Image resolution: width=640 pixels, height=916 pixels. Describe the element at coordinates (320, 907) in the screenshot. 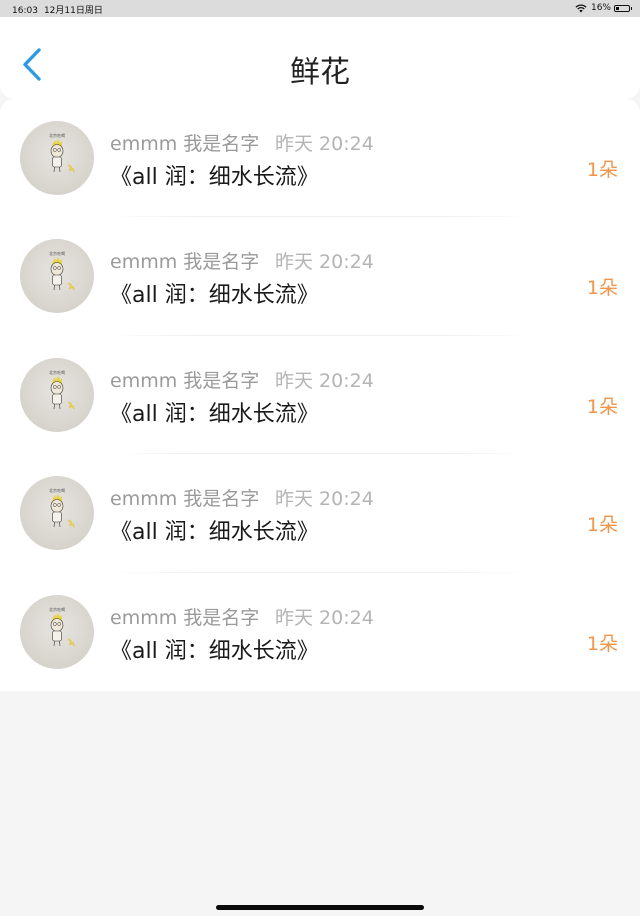

I see `home-indicator` at that location.